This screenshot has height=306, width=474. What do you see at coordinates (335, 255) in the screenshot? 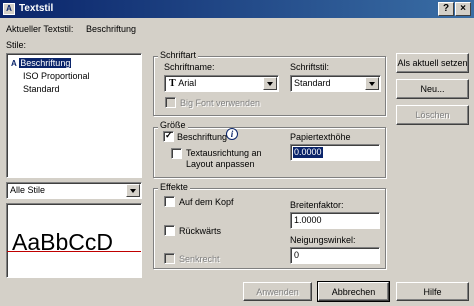
I see `oblique-angle-input: 0` at bounding box center [335, 255].